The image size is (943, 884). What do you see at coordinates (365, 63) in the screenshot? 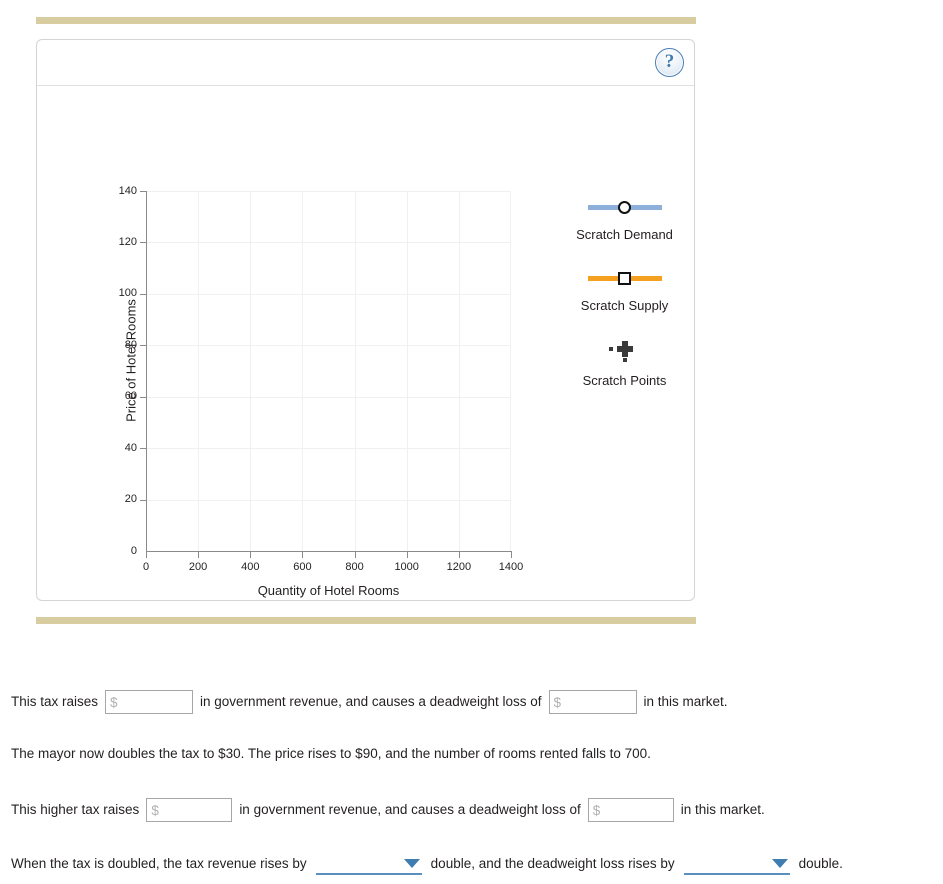
I see `panel-header: ?` at bounding box center [365, 63].